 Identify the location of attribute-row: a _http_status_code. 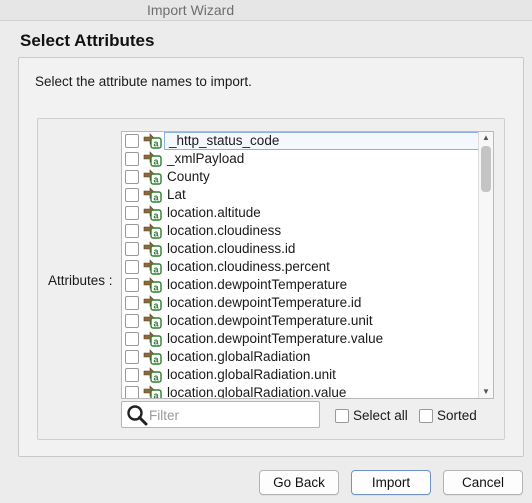
(301, 141).